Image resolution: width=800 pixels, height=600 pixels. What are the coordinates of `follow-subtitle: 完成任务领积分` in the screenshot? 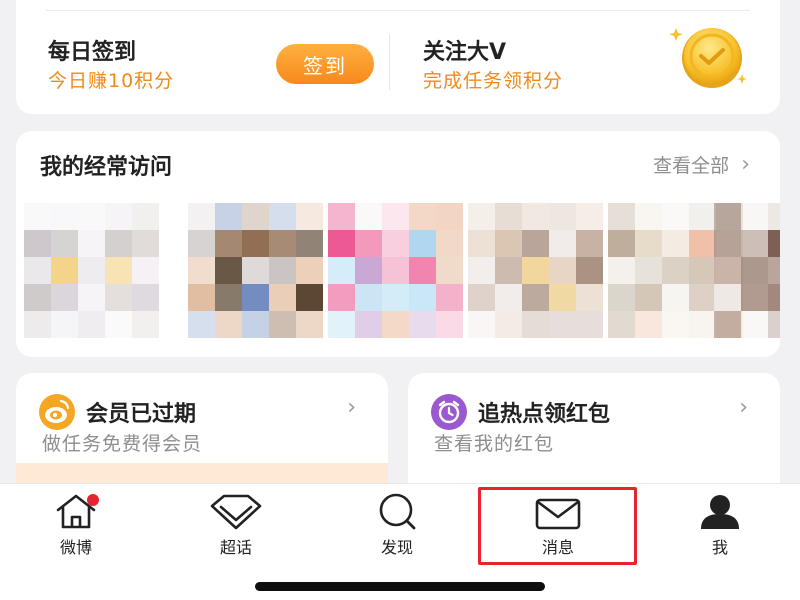 It's located at (493, 79).